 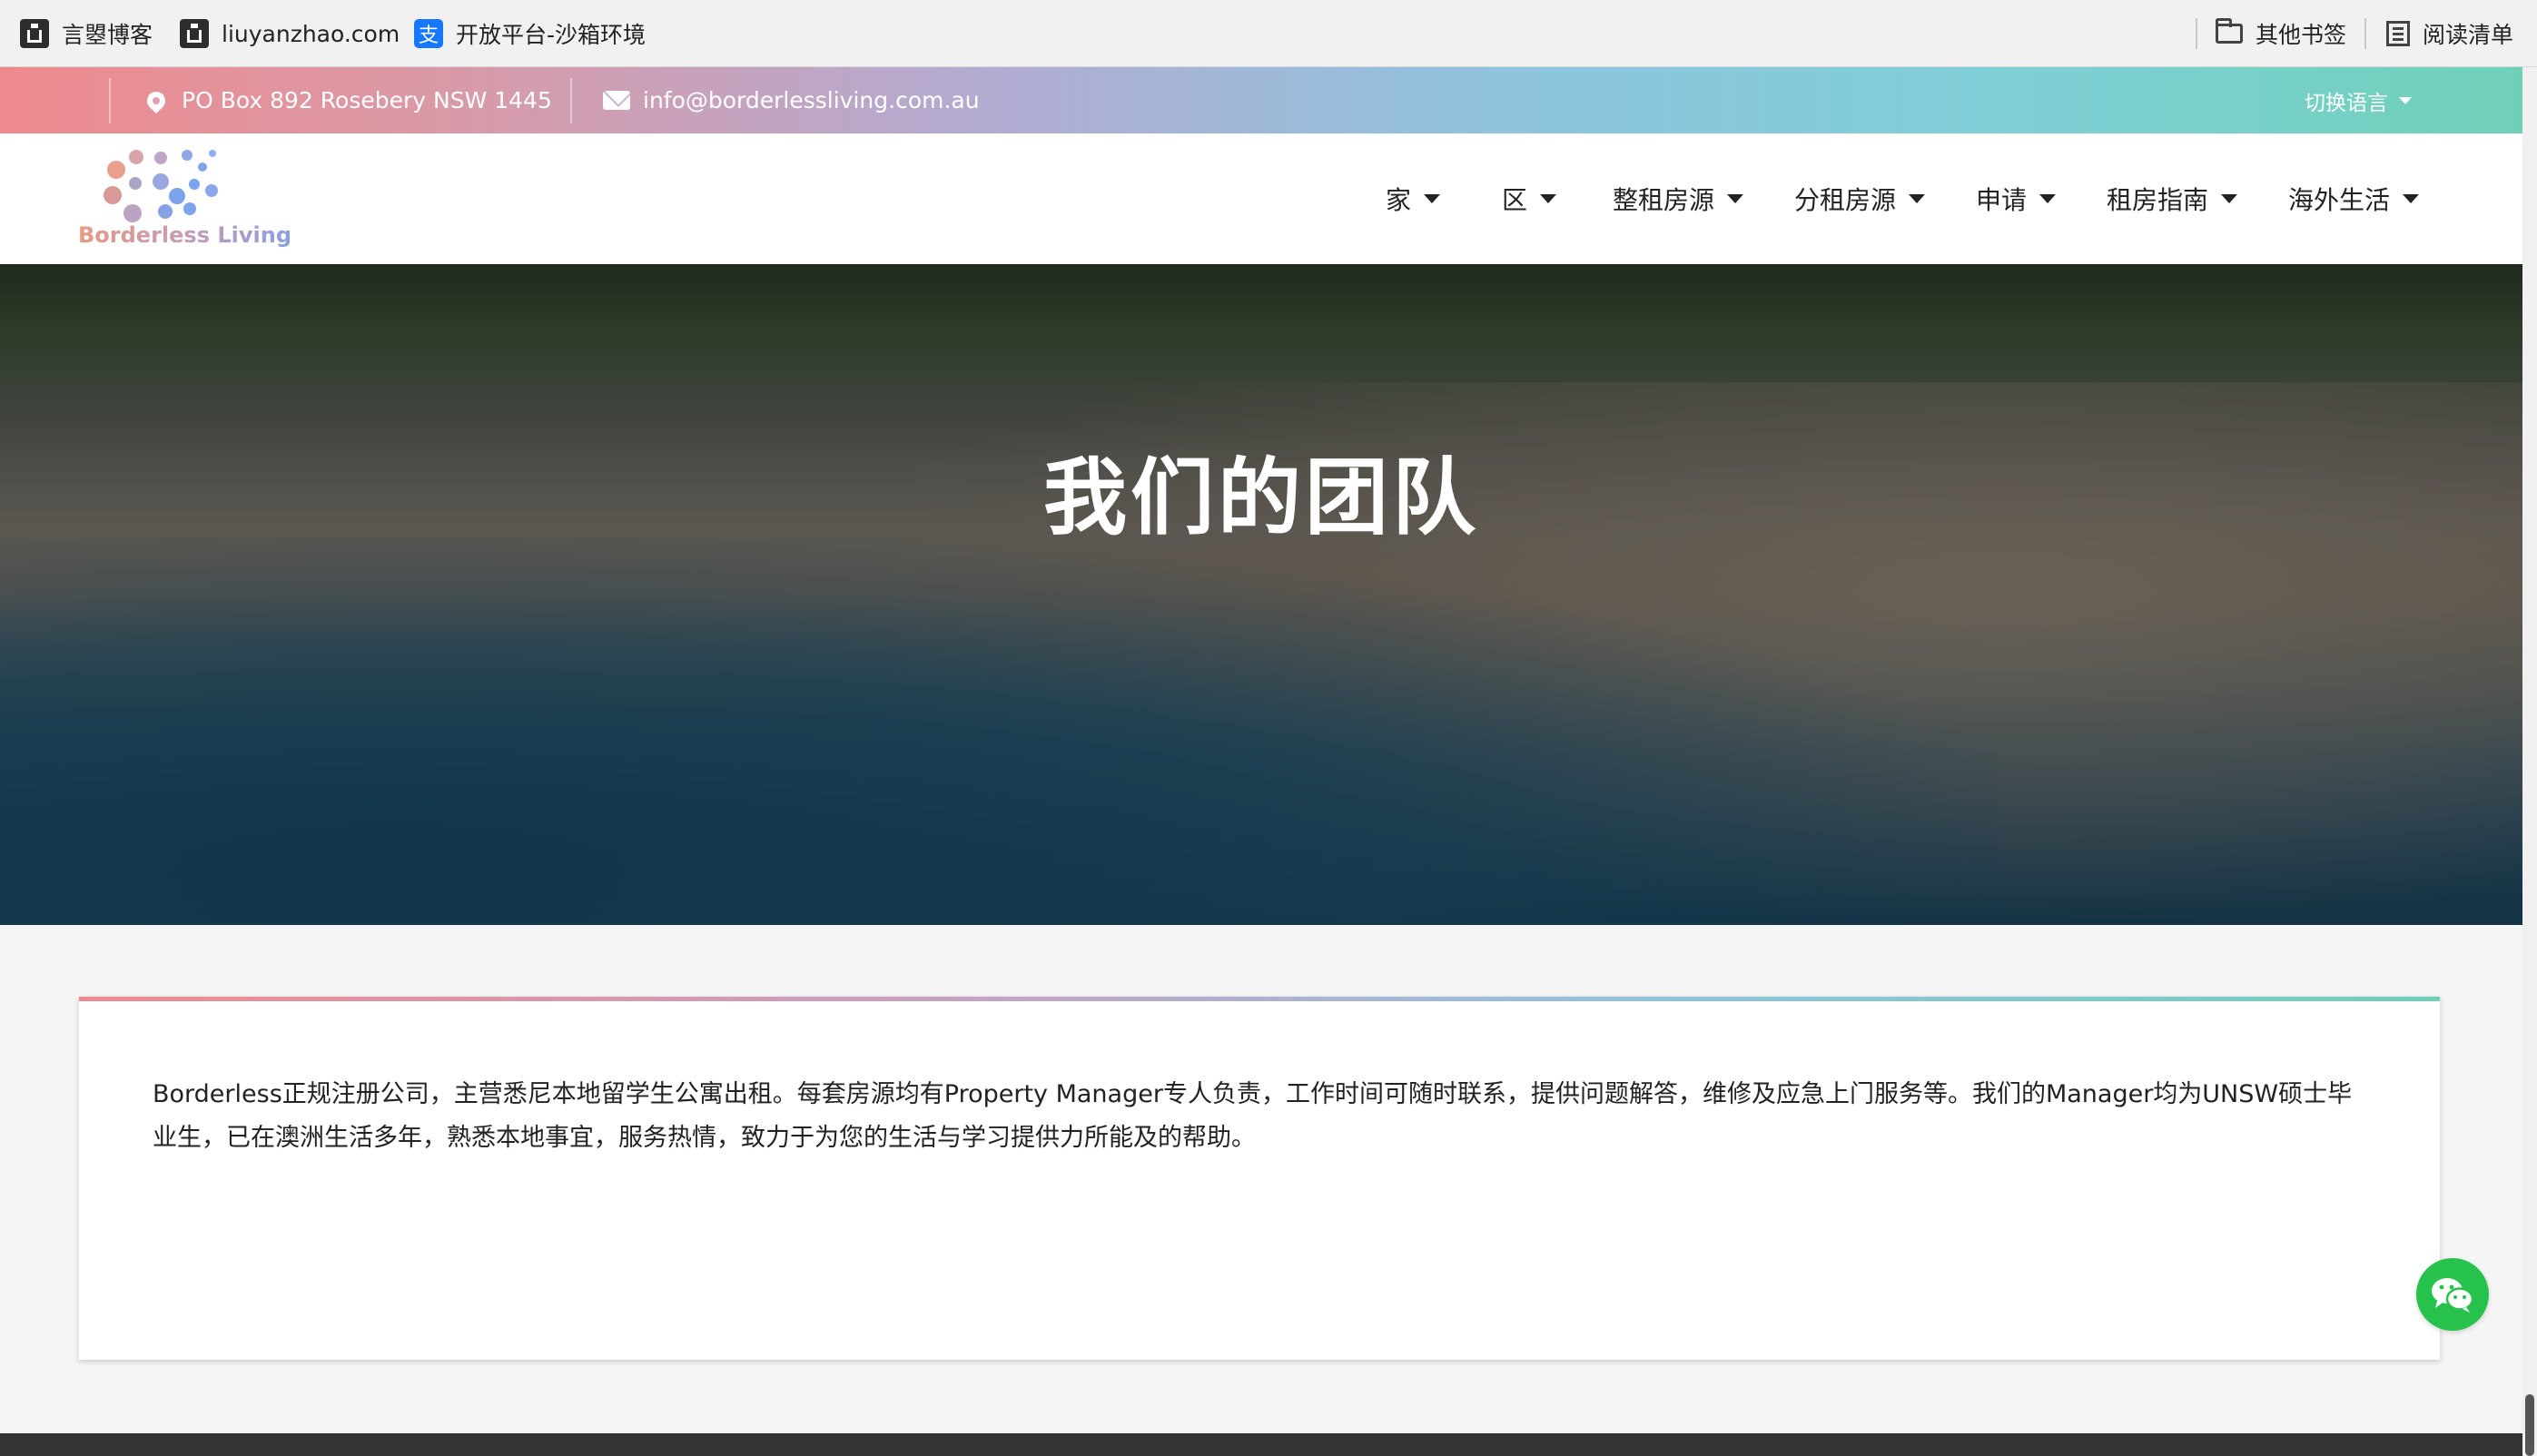 I want to click on nav-item-whole-rental: 整租房源, so click(x=1678, y=198).